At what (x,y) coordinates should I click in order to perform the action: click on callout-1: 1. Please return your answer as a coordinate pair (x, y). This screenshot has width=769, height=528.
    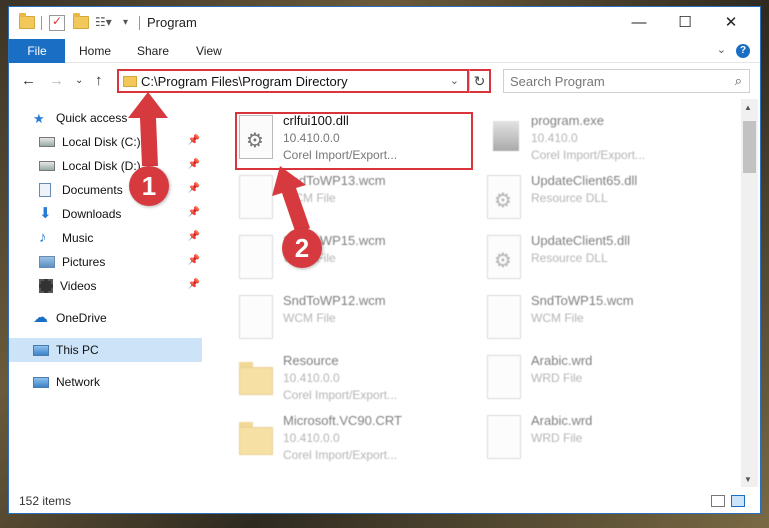
    Looking at the image, I should click on (149, 186).